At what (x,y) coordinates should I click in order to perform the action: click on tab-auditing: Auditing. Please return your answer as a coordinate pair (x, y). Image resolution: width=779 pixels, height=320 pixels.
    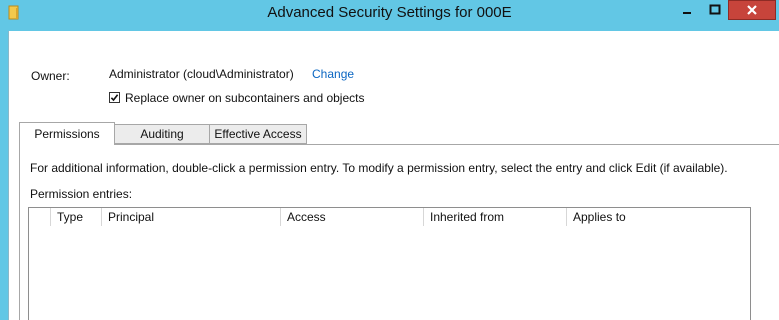
    Looking at the image, I should click on (162, 134).